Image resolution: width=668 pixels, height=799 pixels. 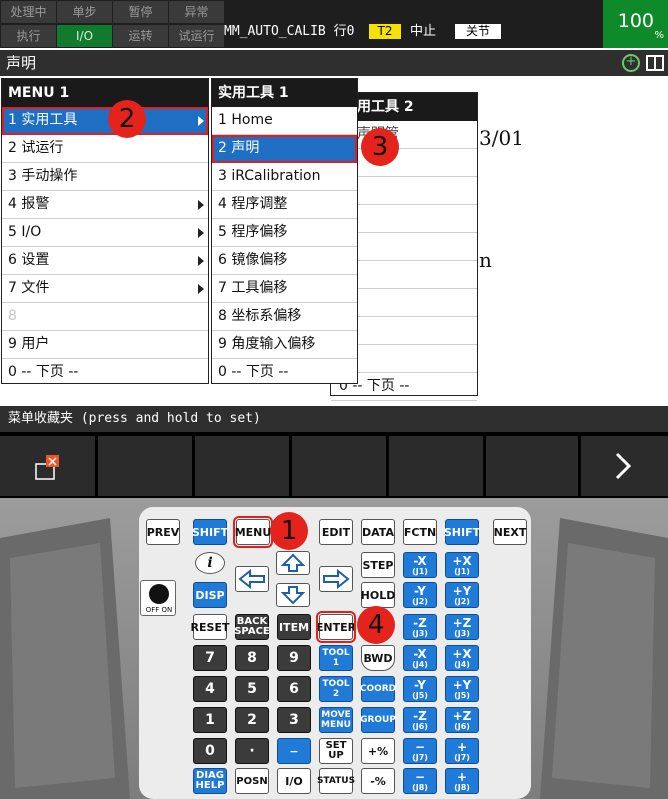 I want to click on num-2-key: 2, so click(x=252, y=720).